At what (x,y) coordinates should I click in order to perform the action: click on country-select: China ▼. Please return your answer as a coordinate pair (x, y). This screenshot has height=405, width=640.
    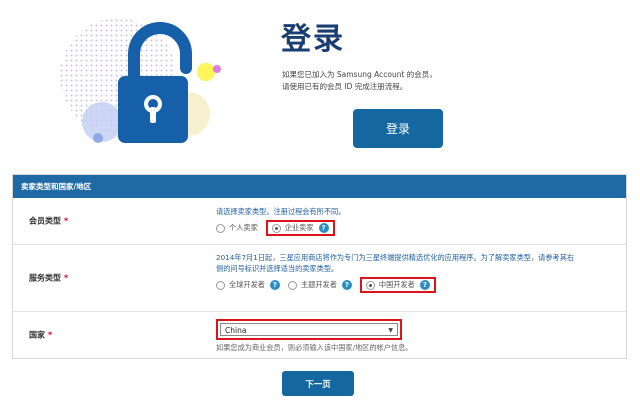
    Looking at the image, I should click on (309, 329).